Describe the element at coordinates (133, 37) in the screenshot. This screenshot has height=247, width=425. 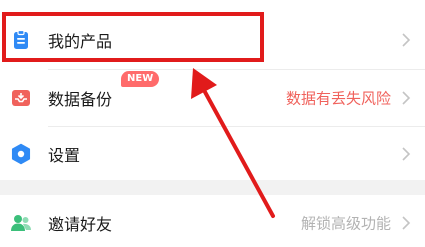
I see `highlight-box` at that location.